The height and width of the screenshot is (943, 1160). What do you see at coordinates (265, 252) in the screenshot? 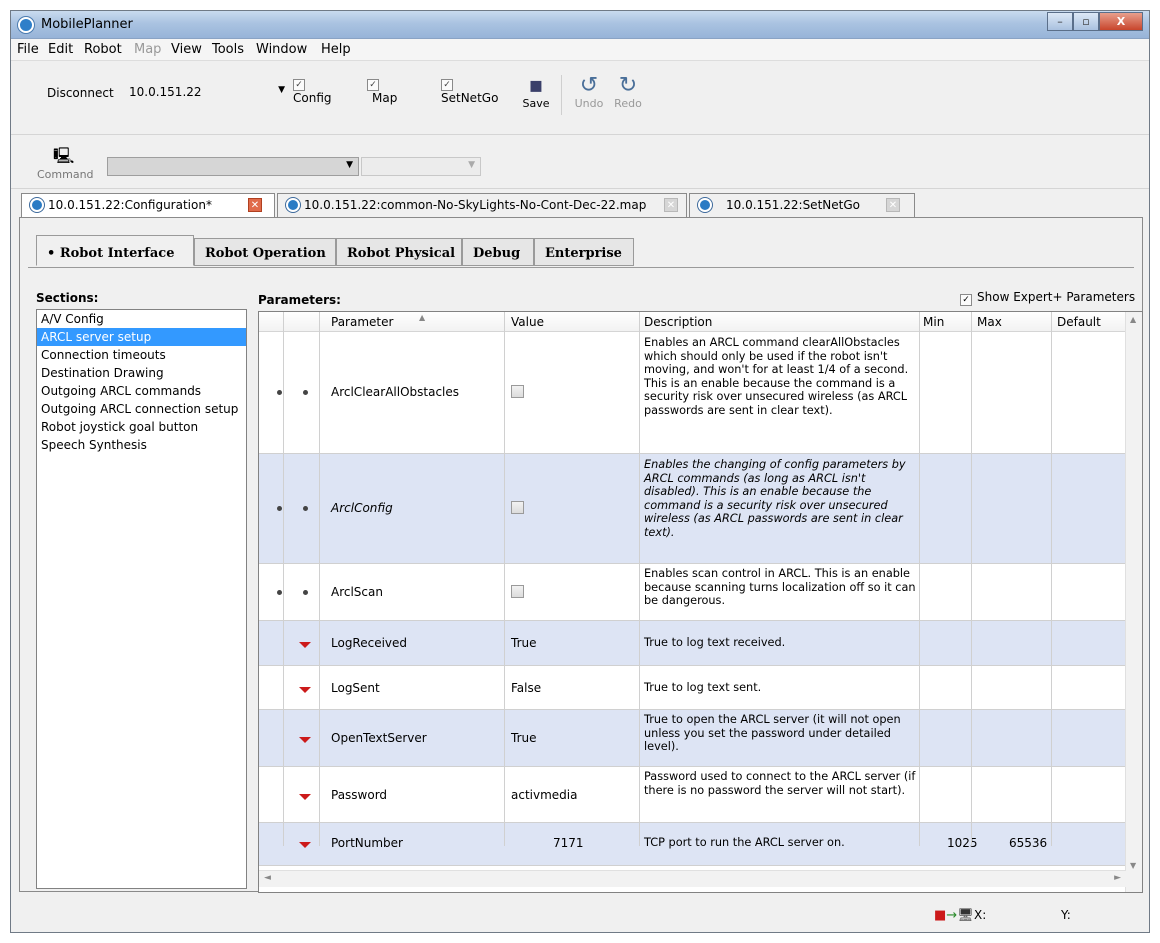
I see `tab-robot-operation: Robot Operation` at bounding box center [265, 252].